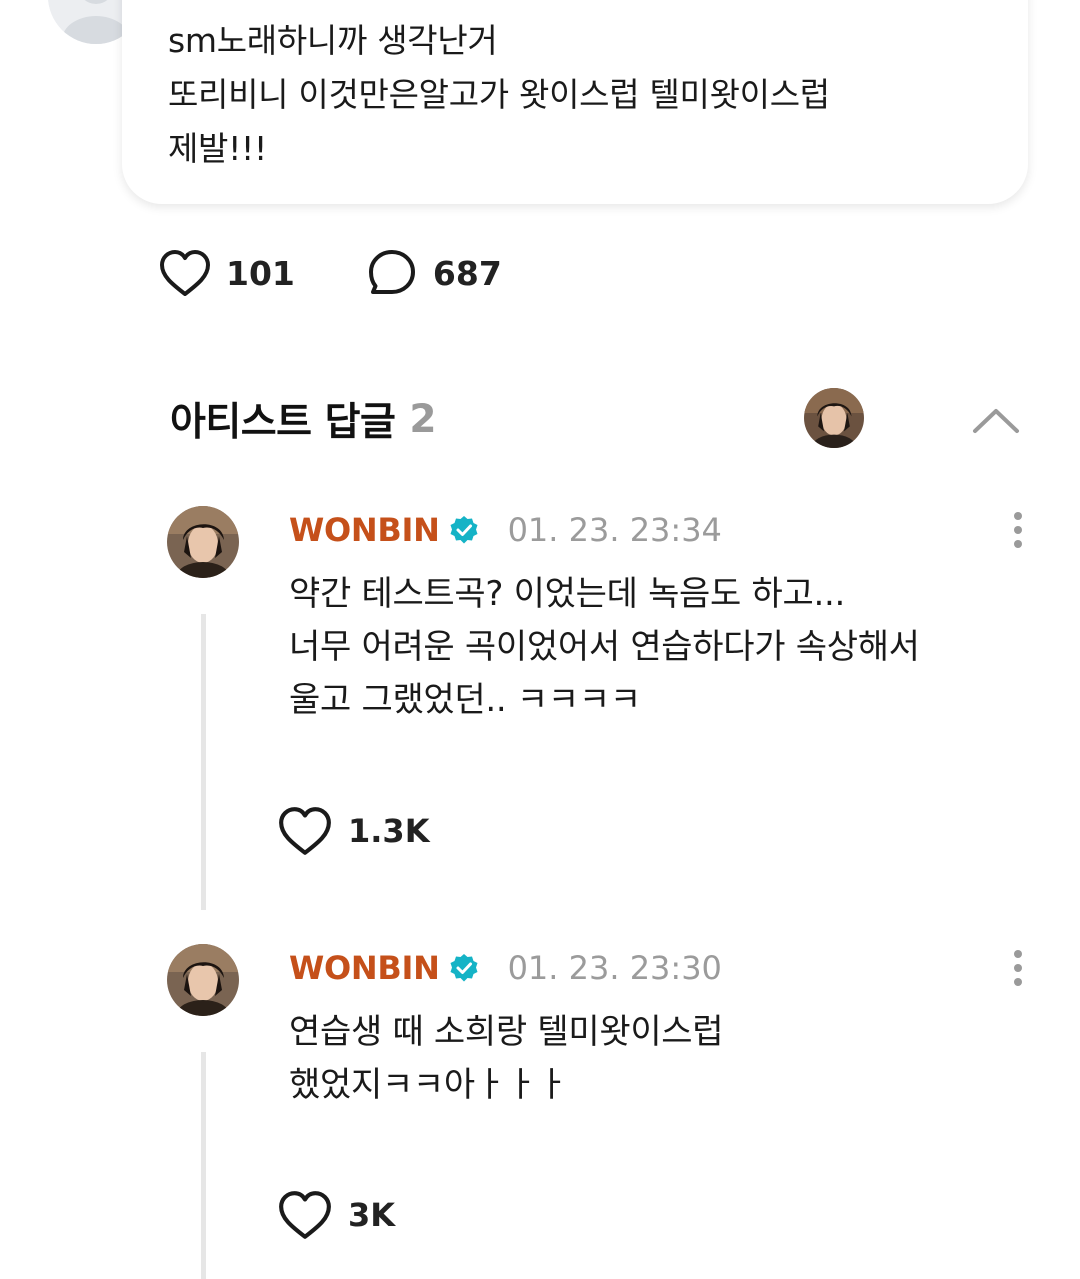 This screenshot has width=1080, height=1279. What do you see at coordinates (372, 1215) in the screenshot?
I see `reply-like-count: 3K` at bounding box center [372, 1215].